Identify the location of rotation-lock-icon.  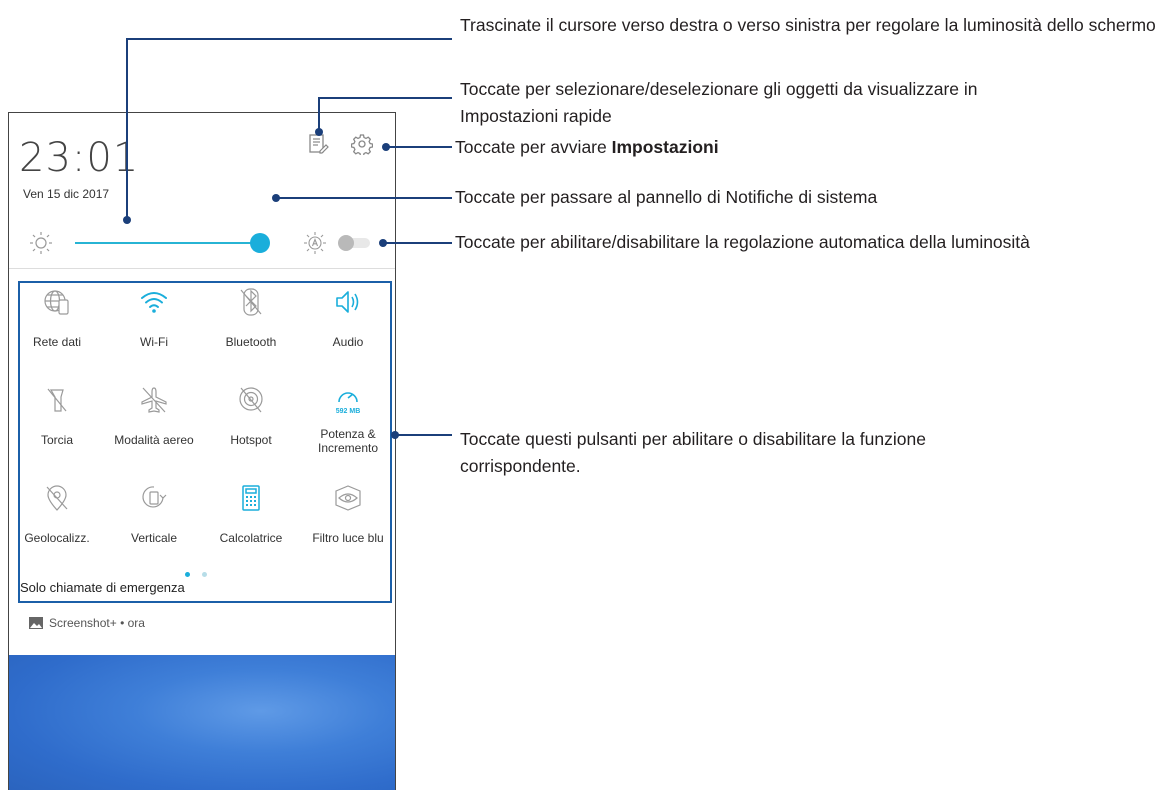
(154, 497).